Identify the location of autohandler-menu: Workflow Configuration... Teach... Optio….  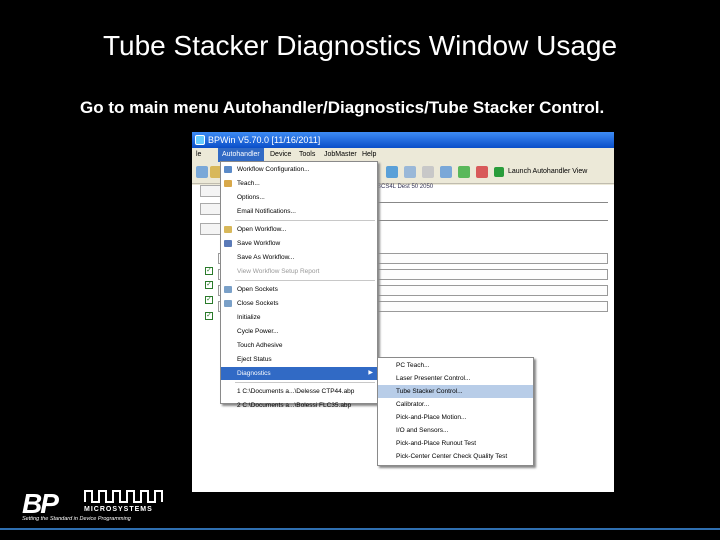
(299, 285).